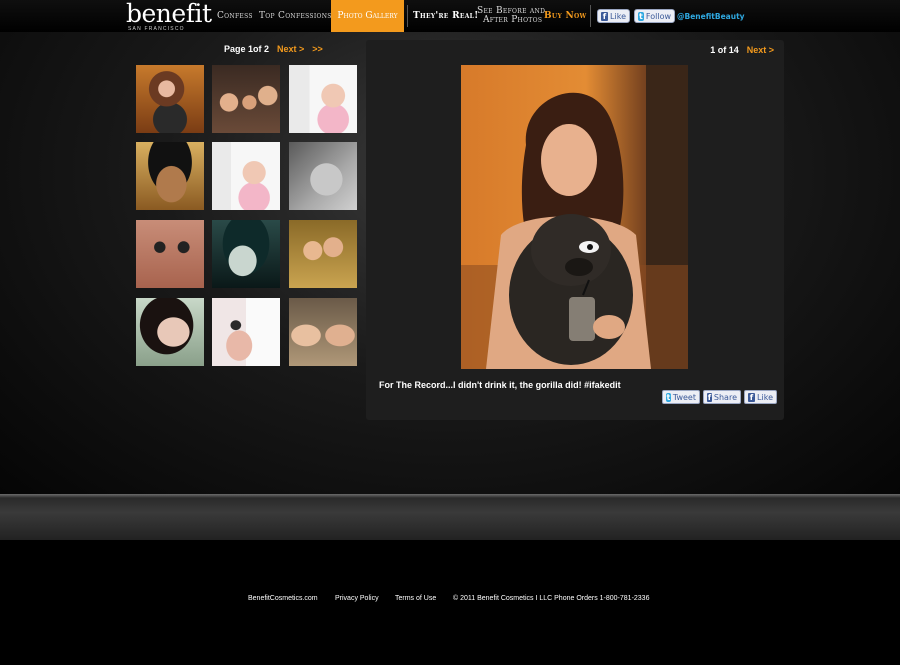 Image resolution: width=900 pixels, height=665 pixels. I want to click on gallery-next-link: Next >, so click(290, 49).